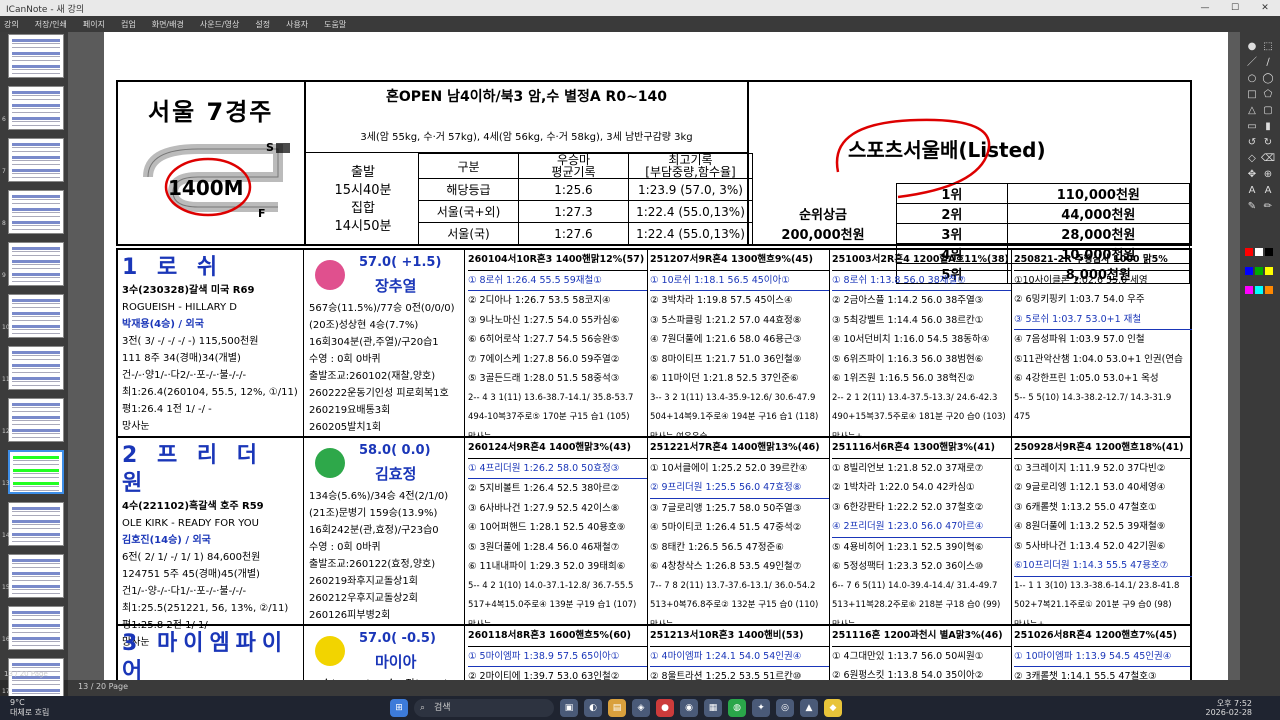 The image size is (1280, 720). What do you see at coordinates (1268, 175) in the screenshot?
I see `zoom-icon: ⊕` at bounding box center [1268, 175].